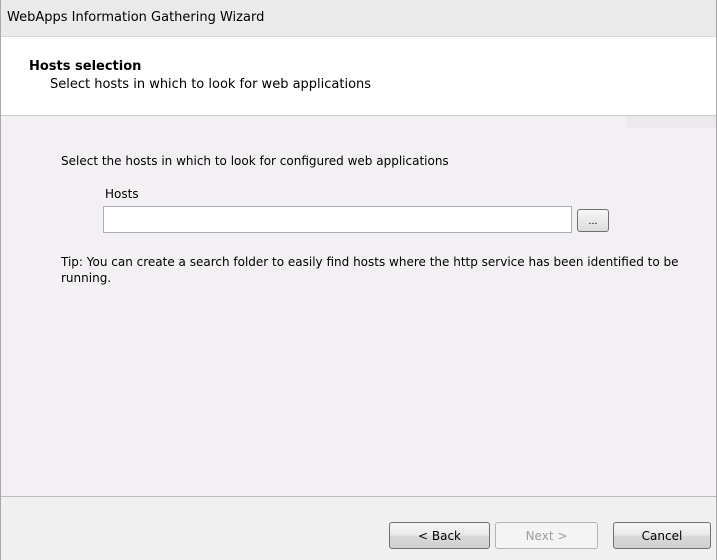 The height and width of the screenshot is (560, 717). Describe the element at coordinates (358, 18) in the screenshot. I see `title-bar: WebApps Information Gathering Wizard` at that location.